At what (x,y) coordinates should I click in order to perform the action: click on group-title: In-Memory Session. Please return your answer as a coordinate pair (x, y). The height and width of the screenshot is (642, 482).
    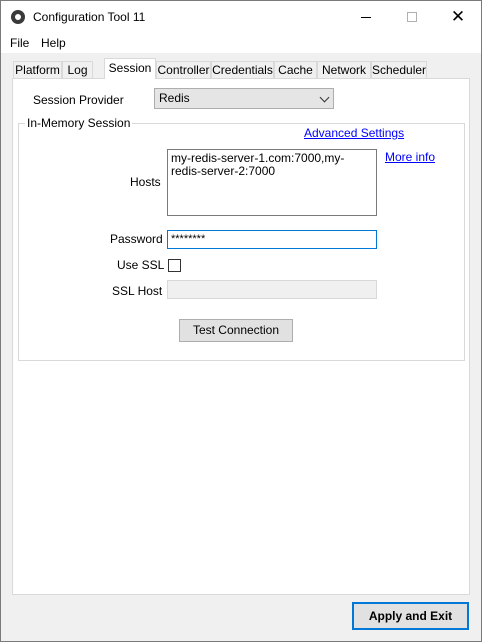
    Looking at the image, I should click on (79, 123).